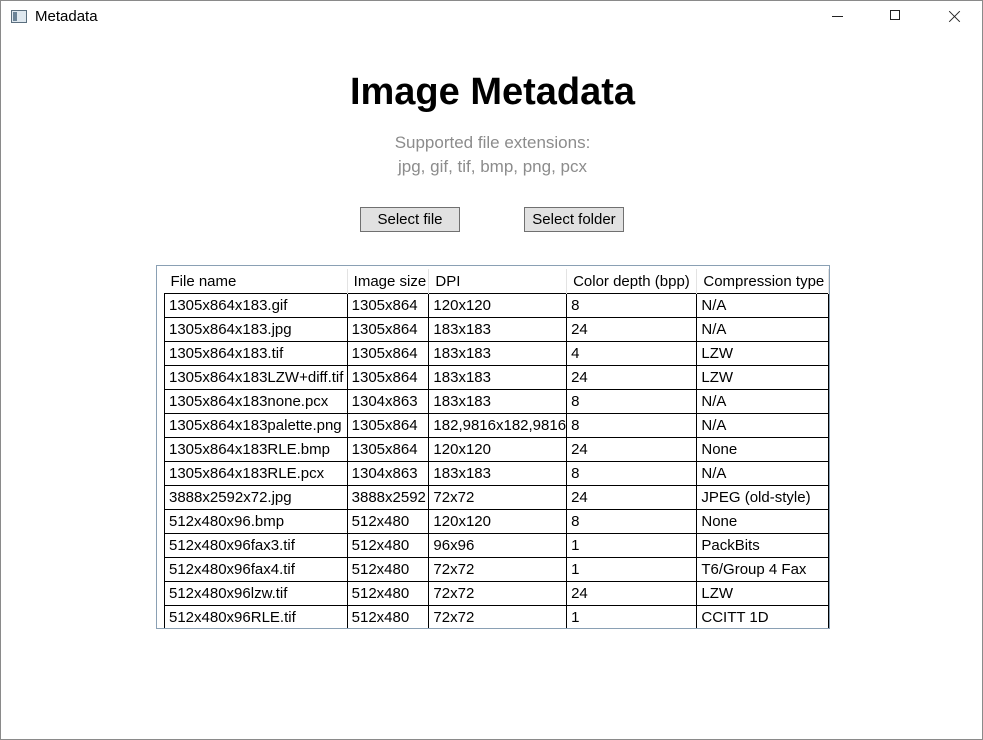  What do you see at coordinates (256, 329) in the screenshot?
I see `file-name-cell: 1305x864x183.jpg` at bounding box center [256, 329].